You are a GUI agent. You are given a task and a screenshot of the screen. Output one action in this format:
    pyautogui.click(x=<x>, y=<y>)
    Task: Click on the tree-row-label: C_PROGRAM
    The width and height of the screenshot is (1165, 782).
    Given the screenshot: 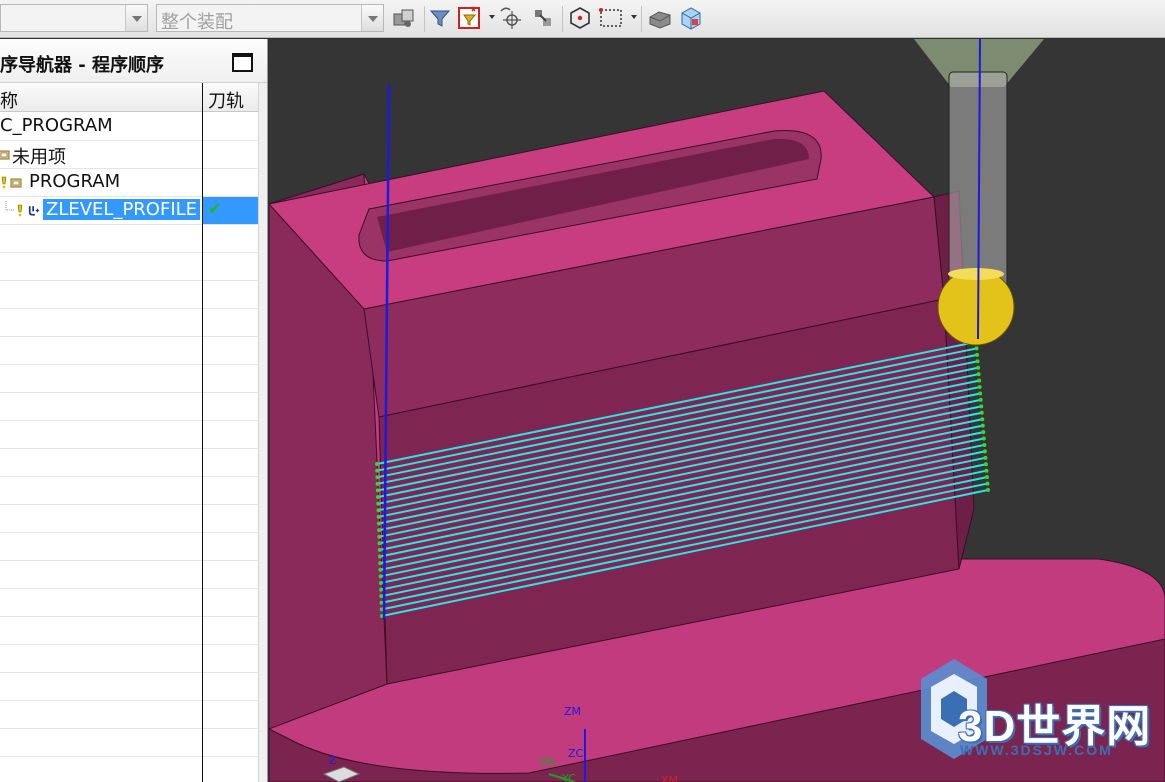 What is the action you would take?
    pyautogui.click(x=56, y=125)
    